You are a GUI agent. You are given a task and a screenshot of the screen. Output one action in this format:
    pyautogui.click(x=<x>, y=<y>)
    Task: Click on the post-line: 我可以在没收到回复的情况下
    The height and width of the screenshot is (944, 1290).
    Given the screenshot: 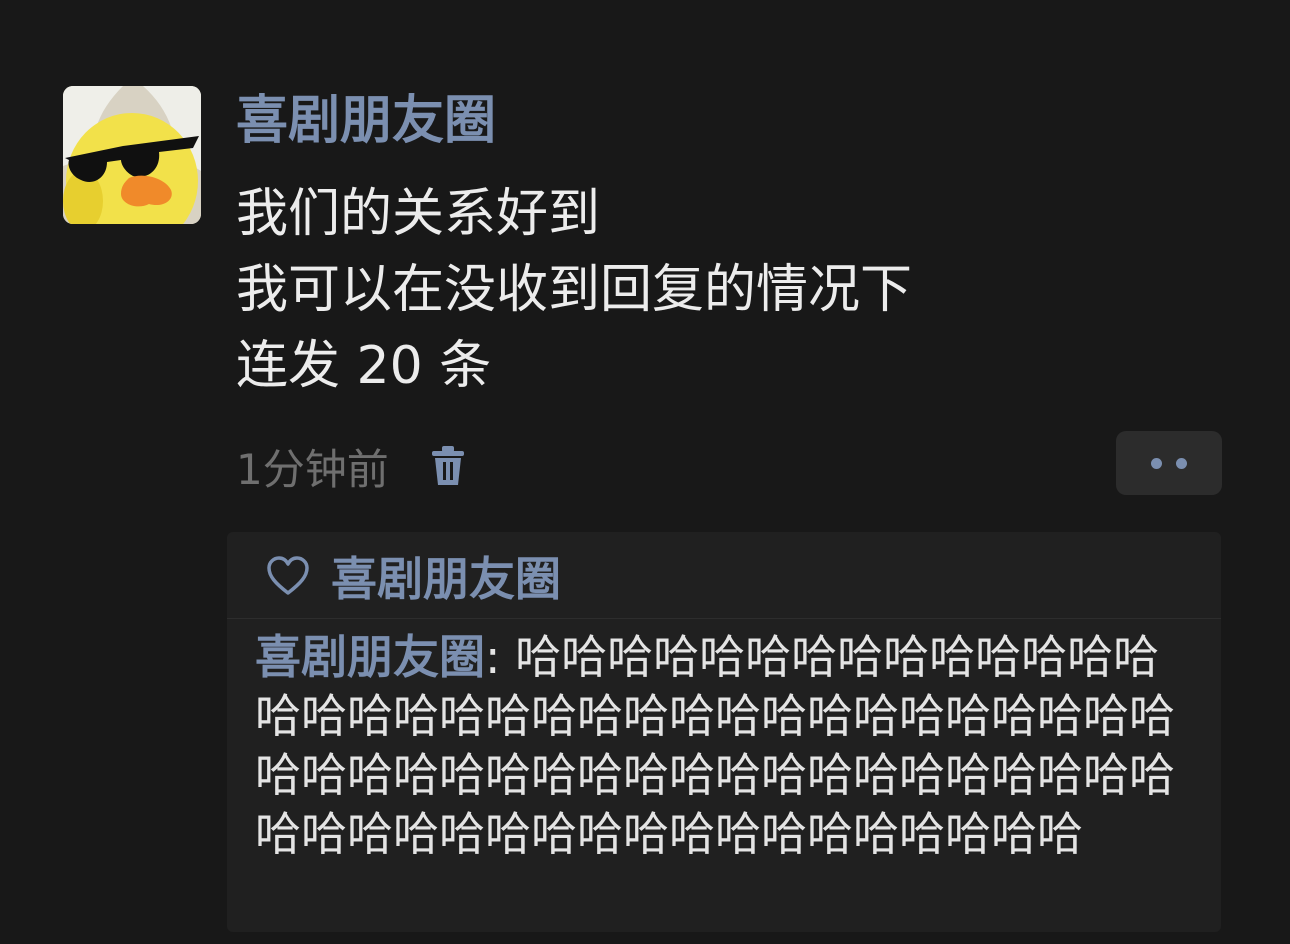 What is the action you would take?
    pyautogui.click(x=574, y=290)
    